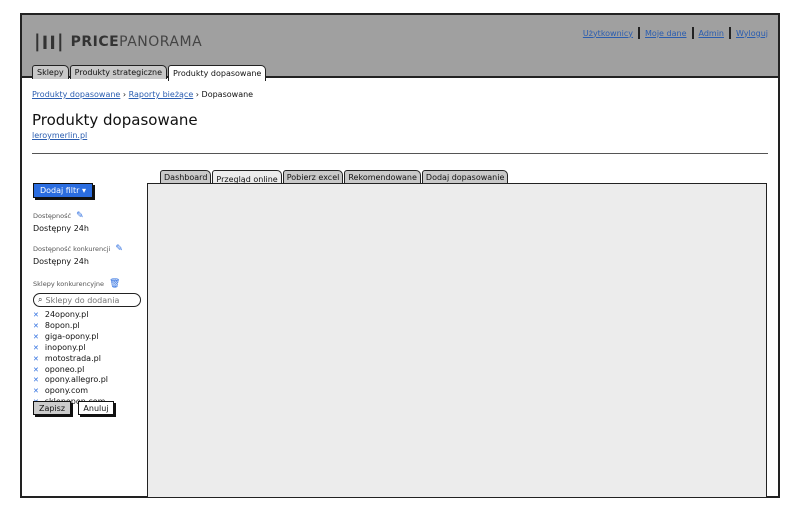 This screenshot has width=800, height=512. I want to click on shop-name: giga-opony.pl, so click(71, 336).